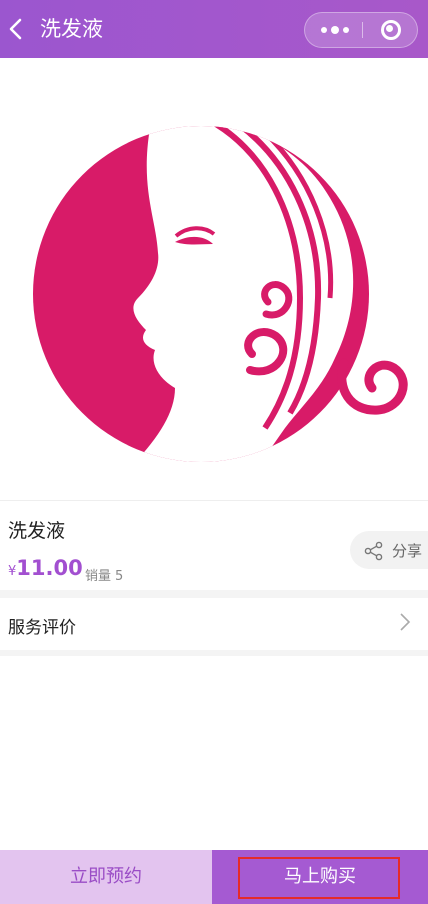  What do you see at coordinates (214, 29) in the screenshot?
I see `header-bar: 洗发液` at bounding box center [214, 29].